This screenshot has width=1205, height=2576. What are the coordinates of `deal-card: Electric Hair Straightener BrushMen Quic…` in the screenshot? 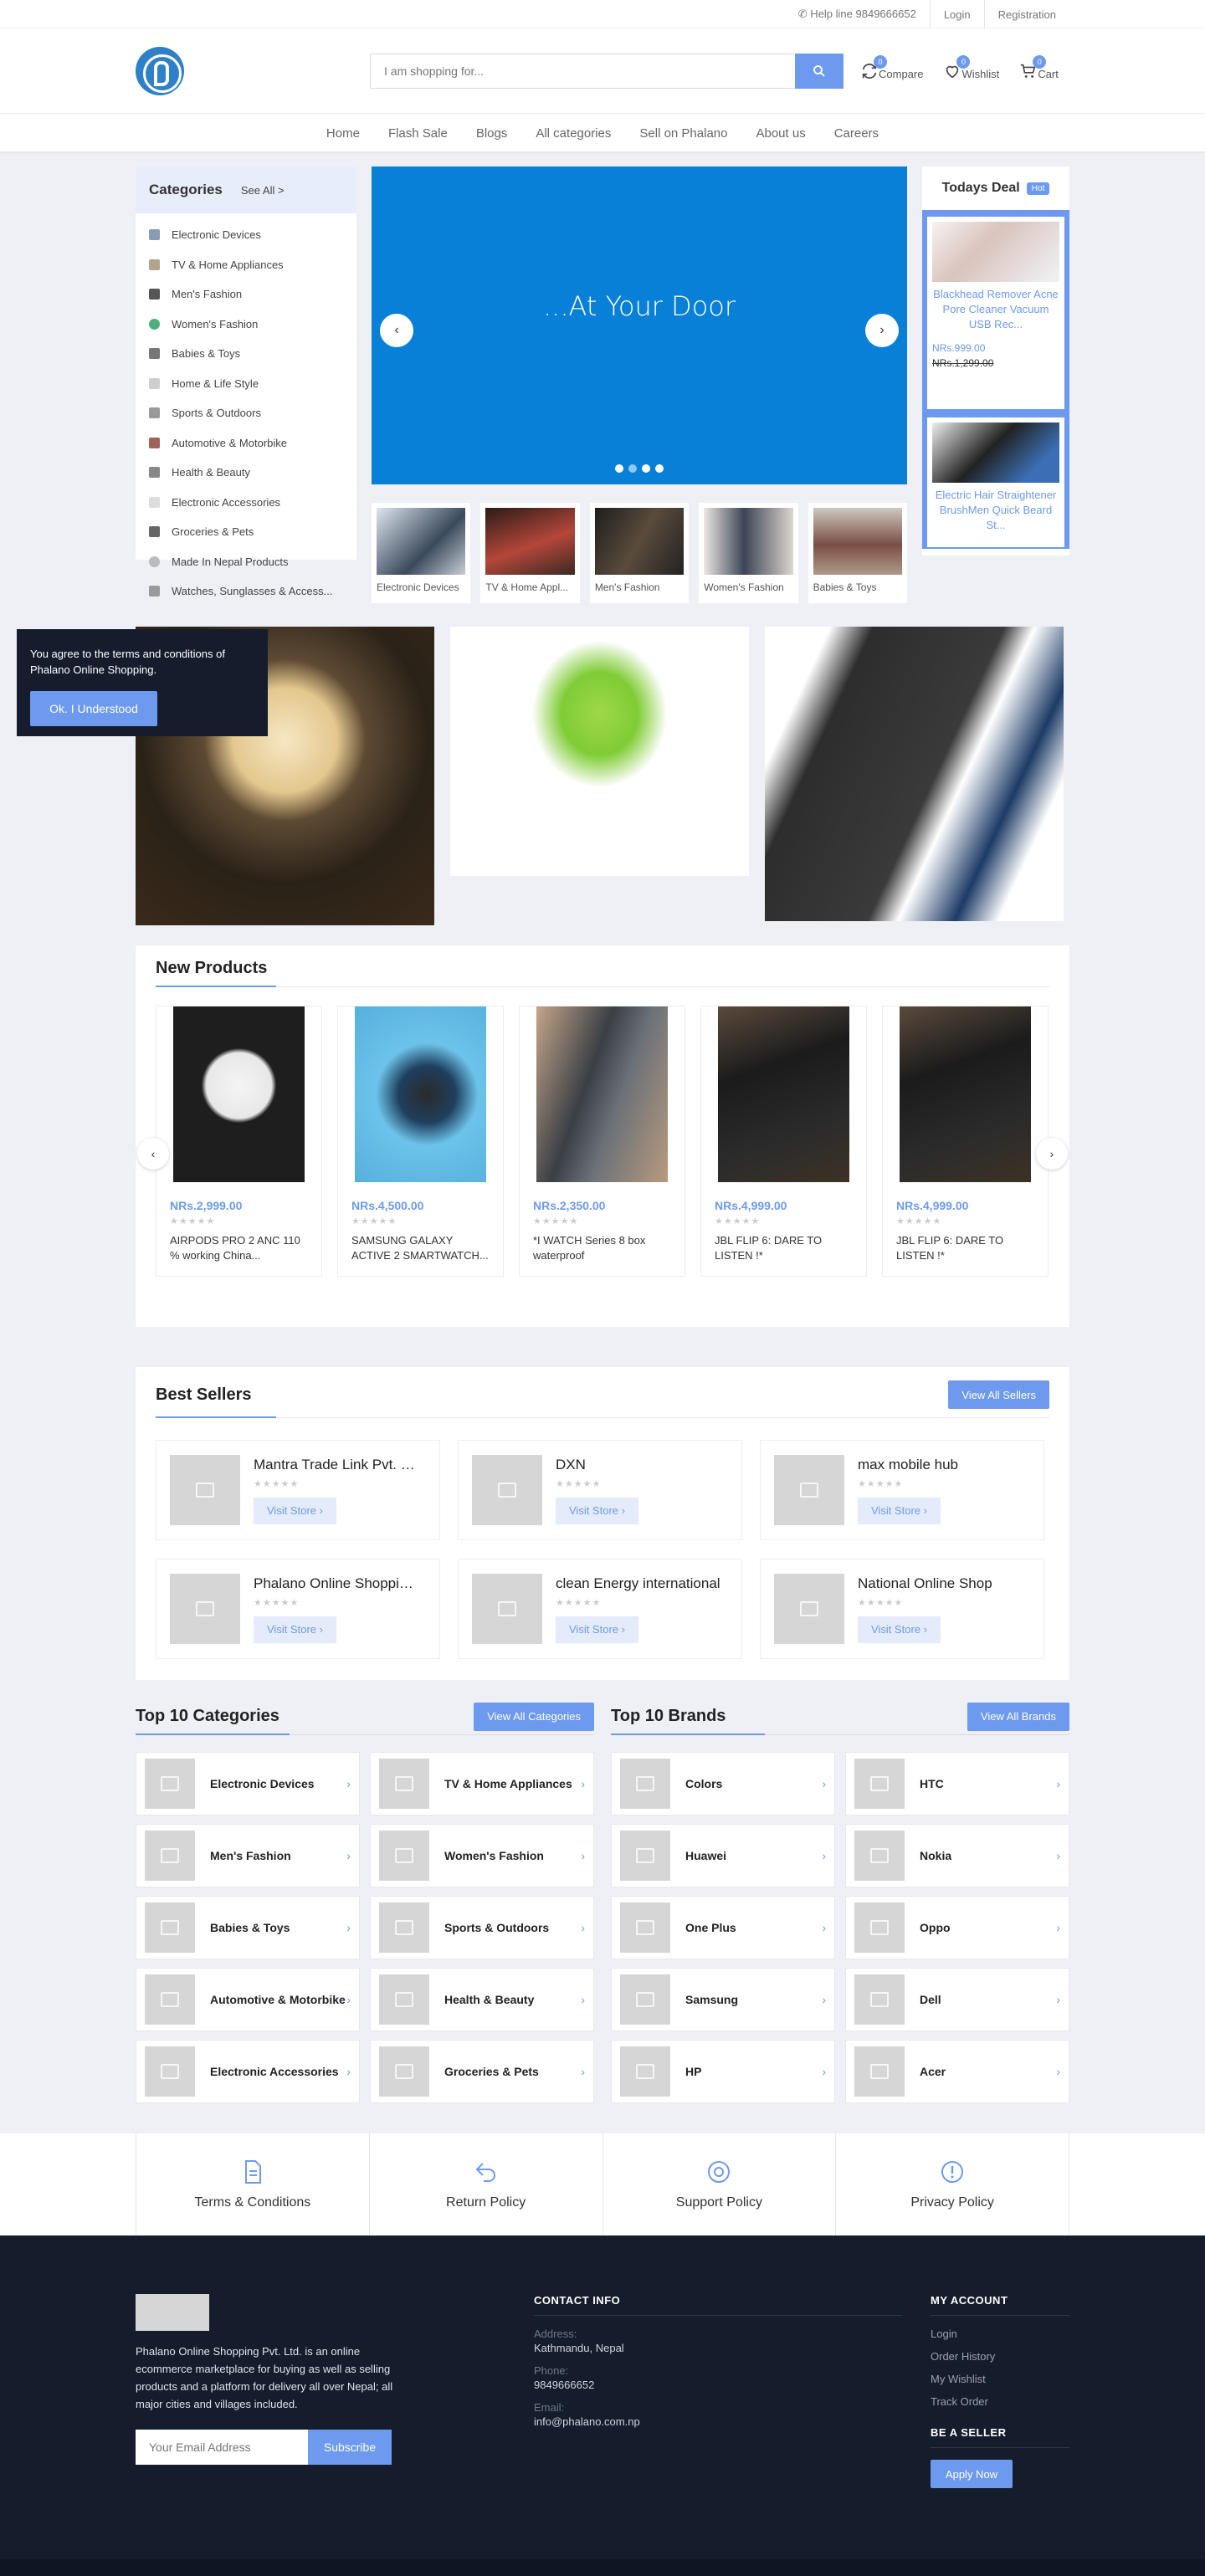 It's located at (996, 482).